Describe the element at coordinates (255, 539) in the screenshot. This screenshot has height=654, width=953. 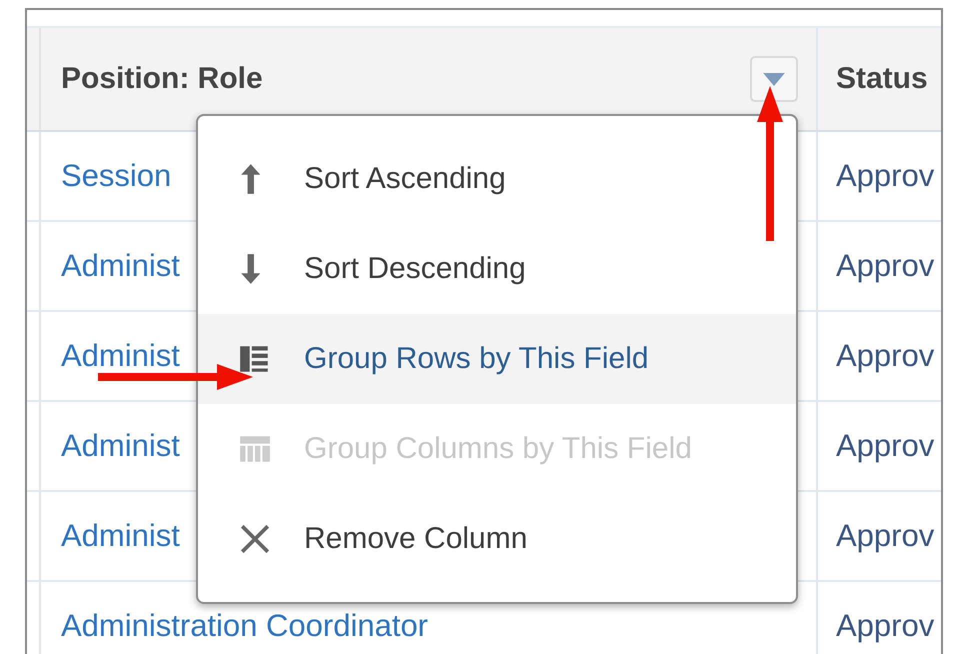
I see `close-icon` at that location.